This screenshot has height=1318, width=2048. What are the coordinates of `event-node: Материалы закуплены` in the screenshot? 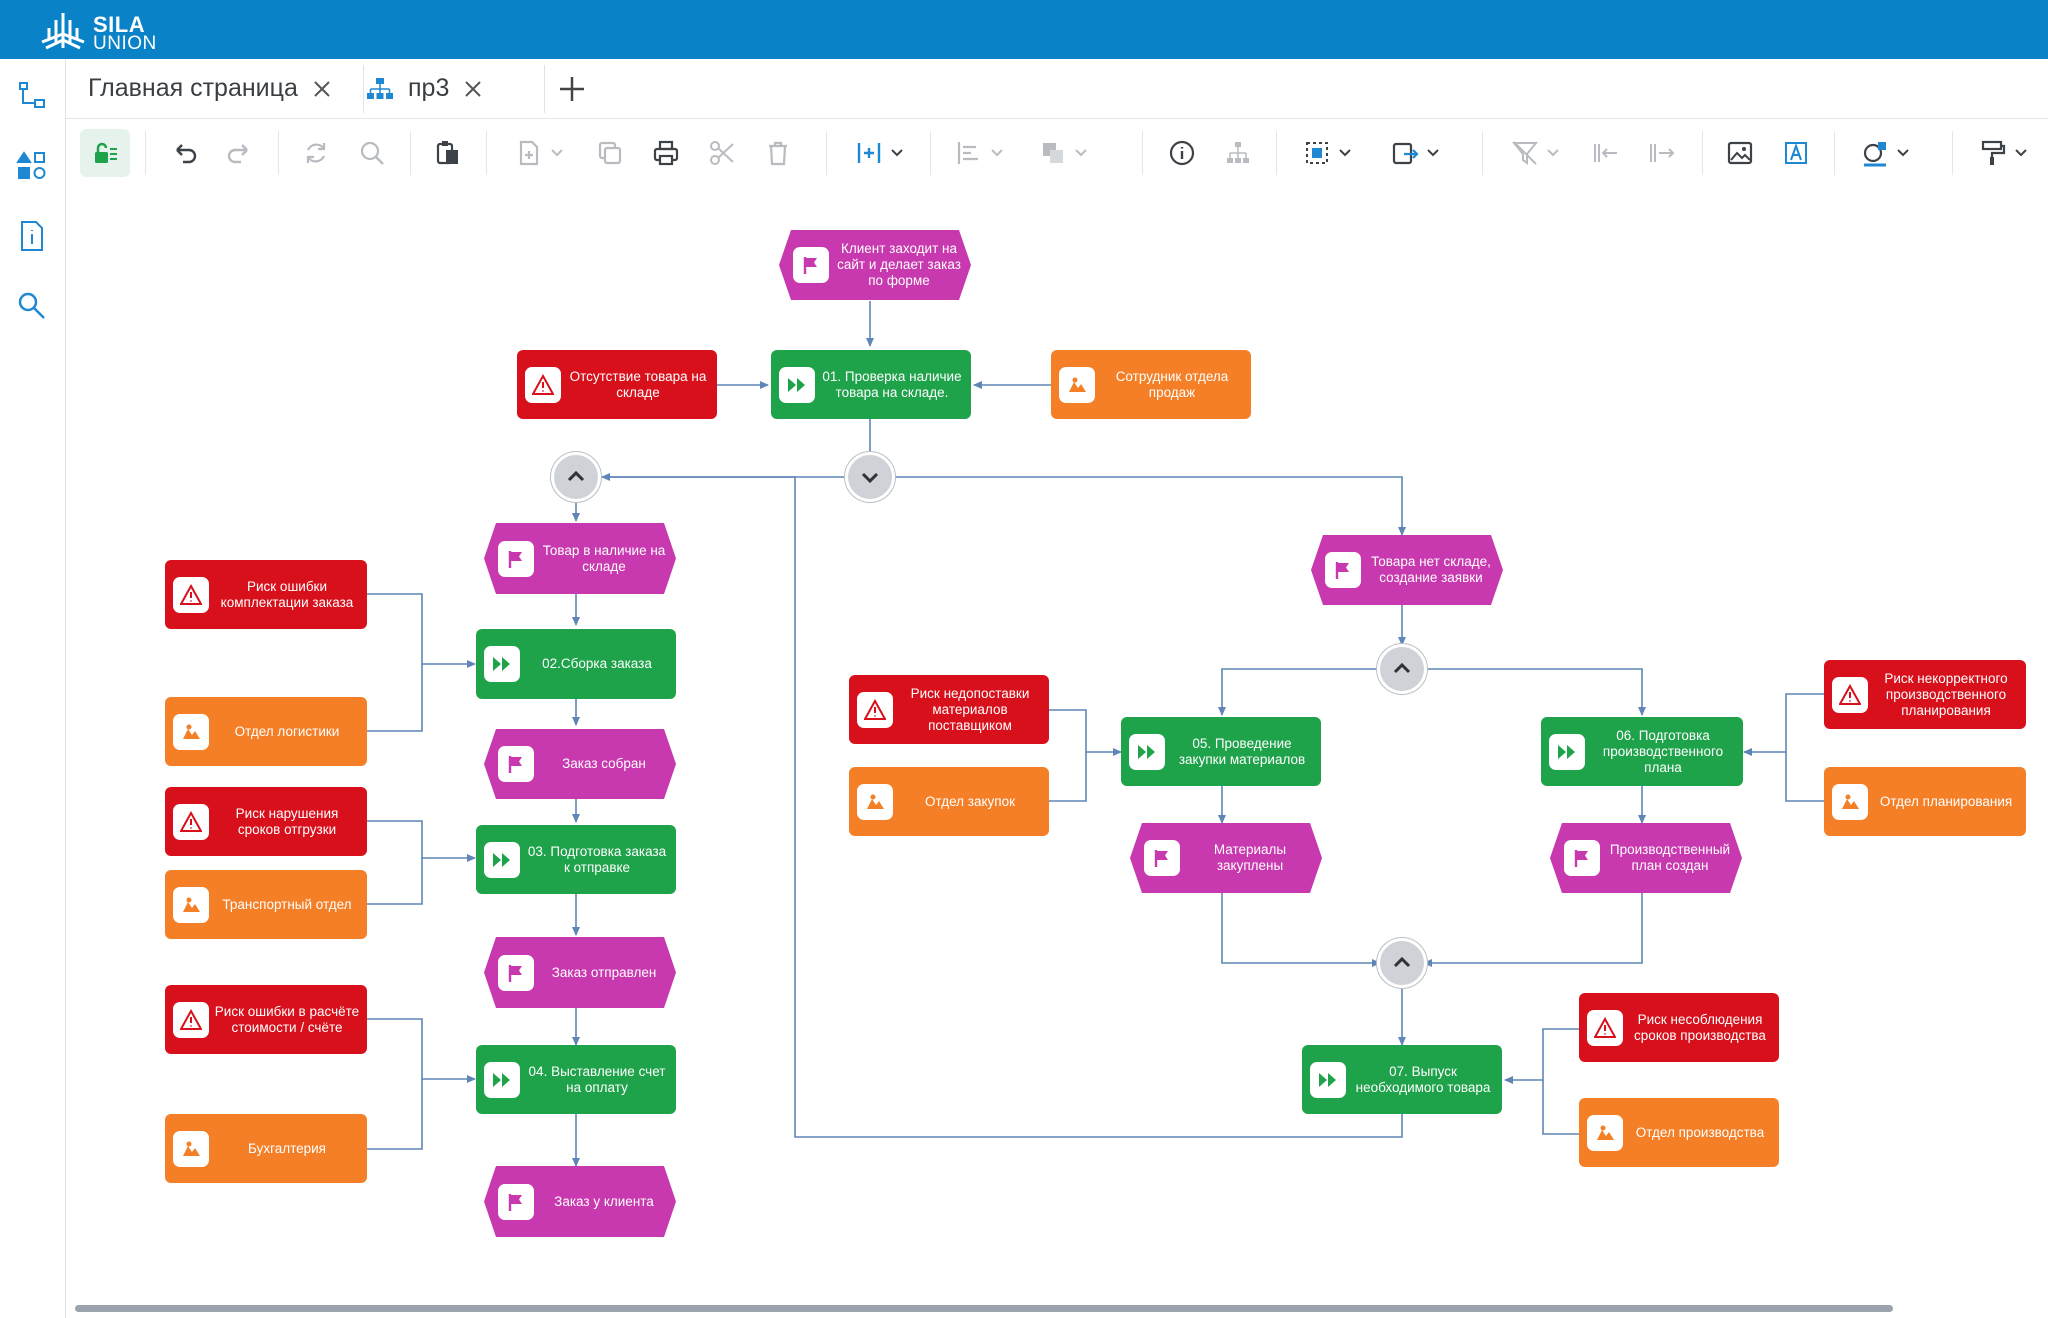 It's located at (1226, 858).